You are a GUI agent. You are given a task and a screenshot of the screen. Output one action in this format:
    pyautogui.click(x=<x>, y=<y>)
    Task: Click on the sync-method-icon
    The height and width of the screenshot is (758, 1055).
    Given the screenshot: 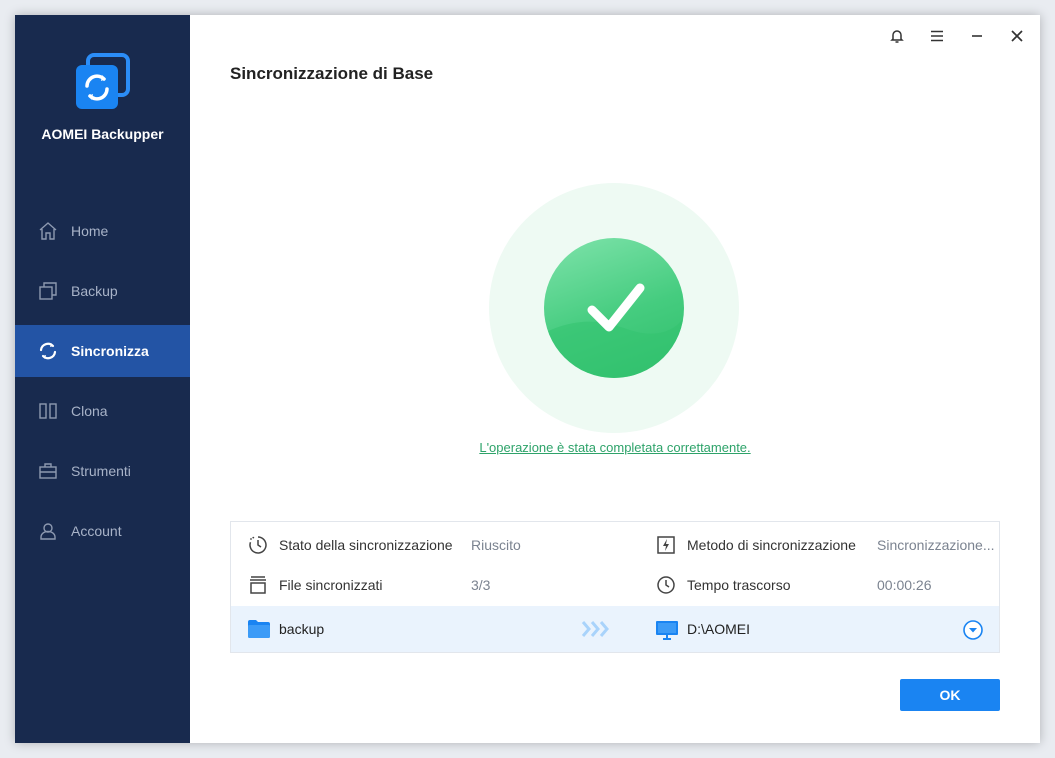 What is the action you would take?
    pyautogui.click(x=666, y=545)
    